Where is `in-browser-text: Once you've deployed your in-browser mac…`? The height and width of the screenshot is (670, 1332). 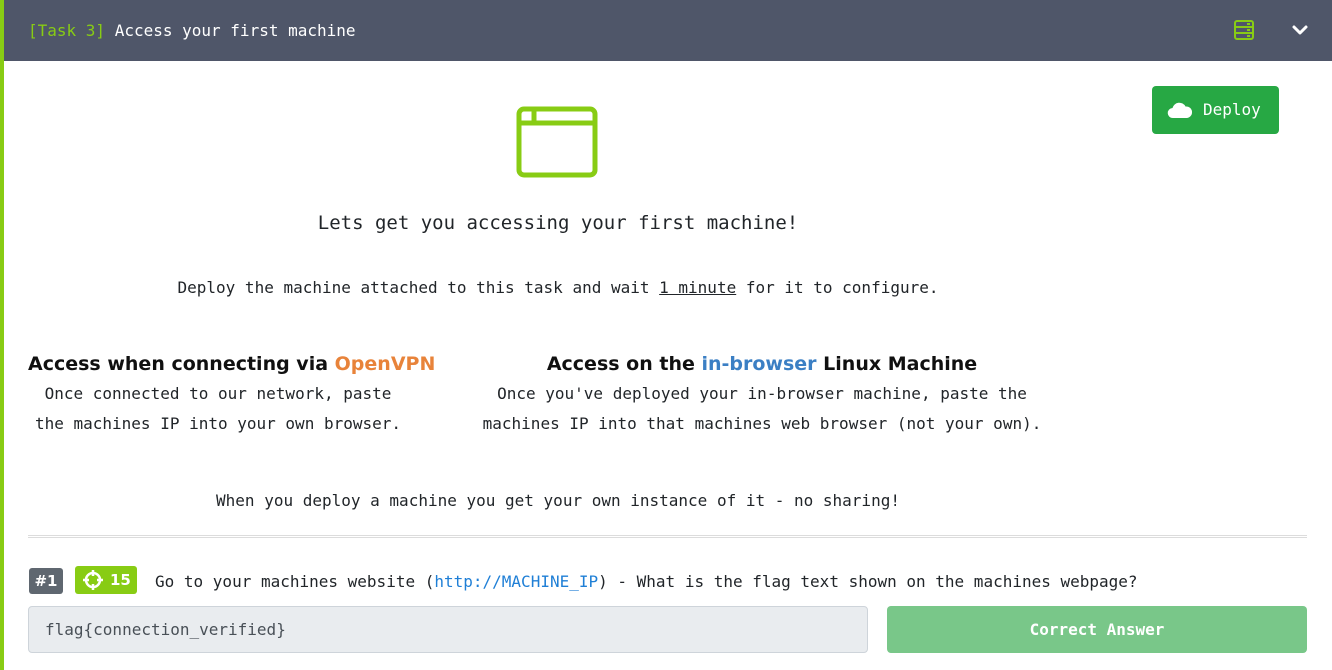
in-browser-text: Once you've deployed your in-browser mac… is located at coordinates (762, 409).